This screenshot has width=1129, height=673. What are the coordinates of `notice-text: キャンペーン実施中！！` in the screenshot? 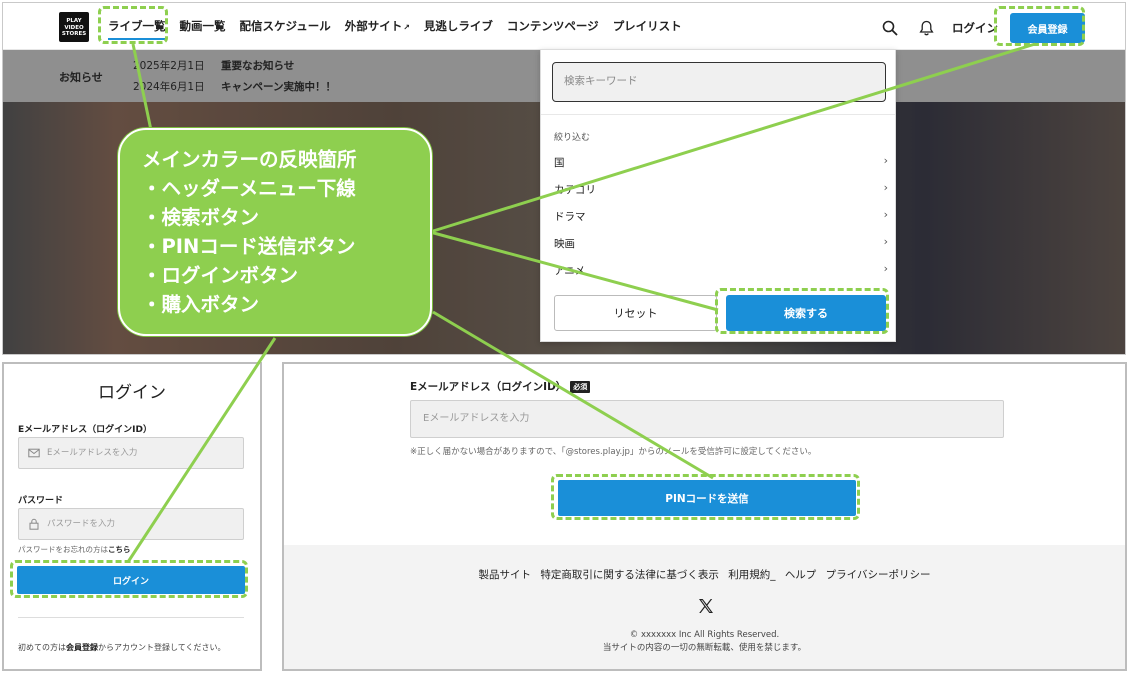 It's located at (278, 87).